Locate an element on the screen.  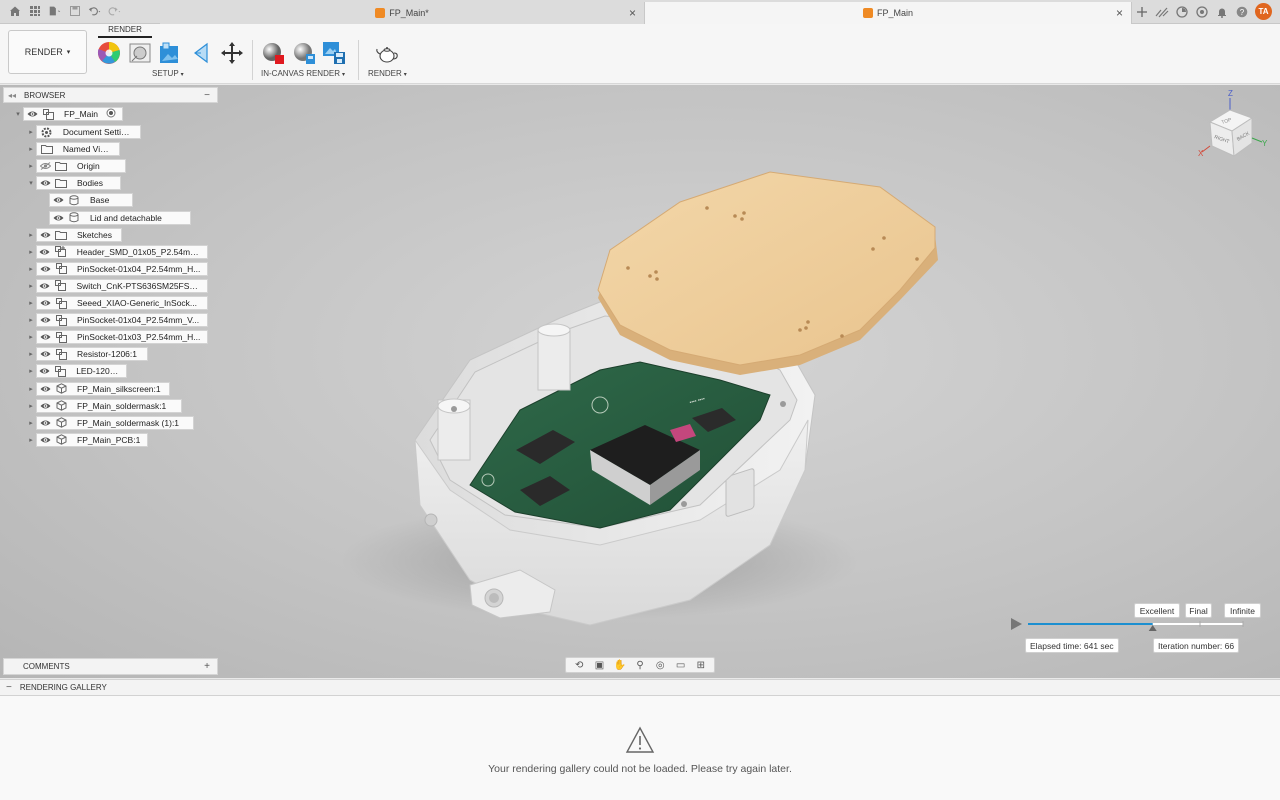
grid-apps-icon is located at coordinates (35, 11).